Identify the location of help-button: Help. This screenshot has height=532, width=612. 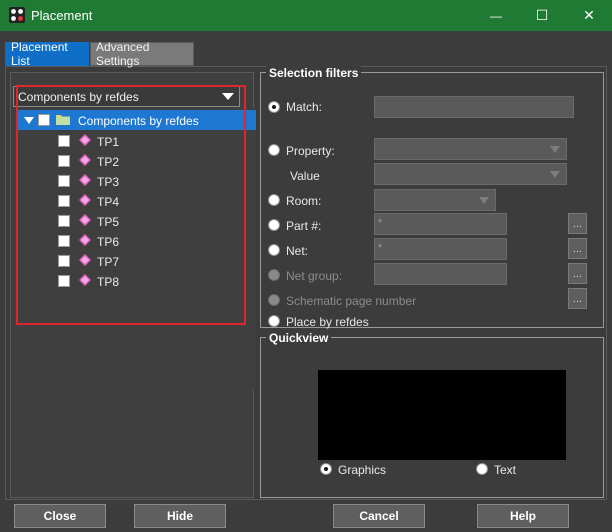
(523, 516).